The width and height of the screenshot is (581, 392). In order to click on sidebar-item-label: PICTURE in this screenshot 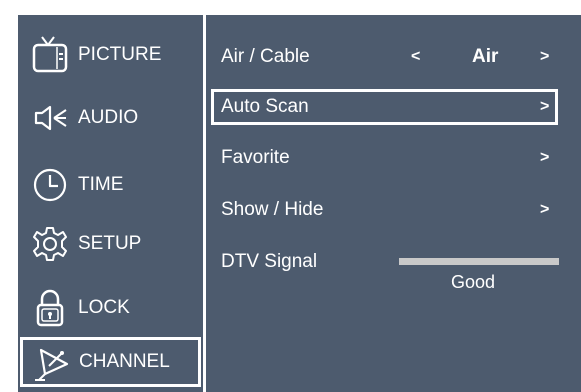, I will do `click(120, 54)`.